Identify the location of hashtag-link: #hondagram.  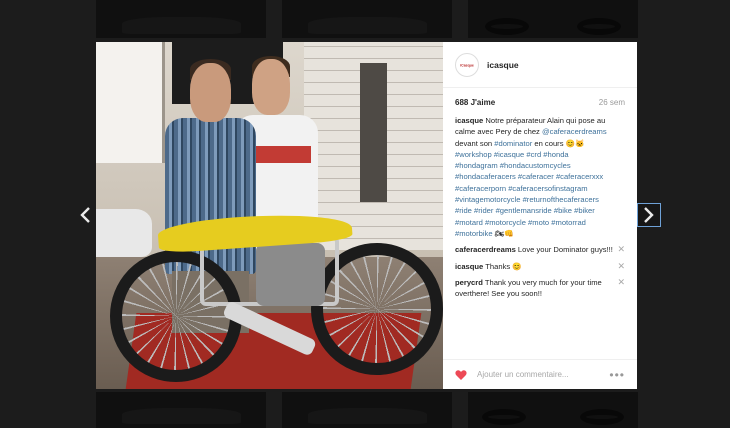
(476, 165).